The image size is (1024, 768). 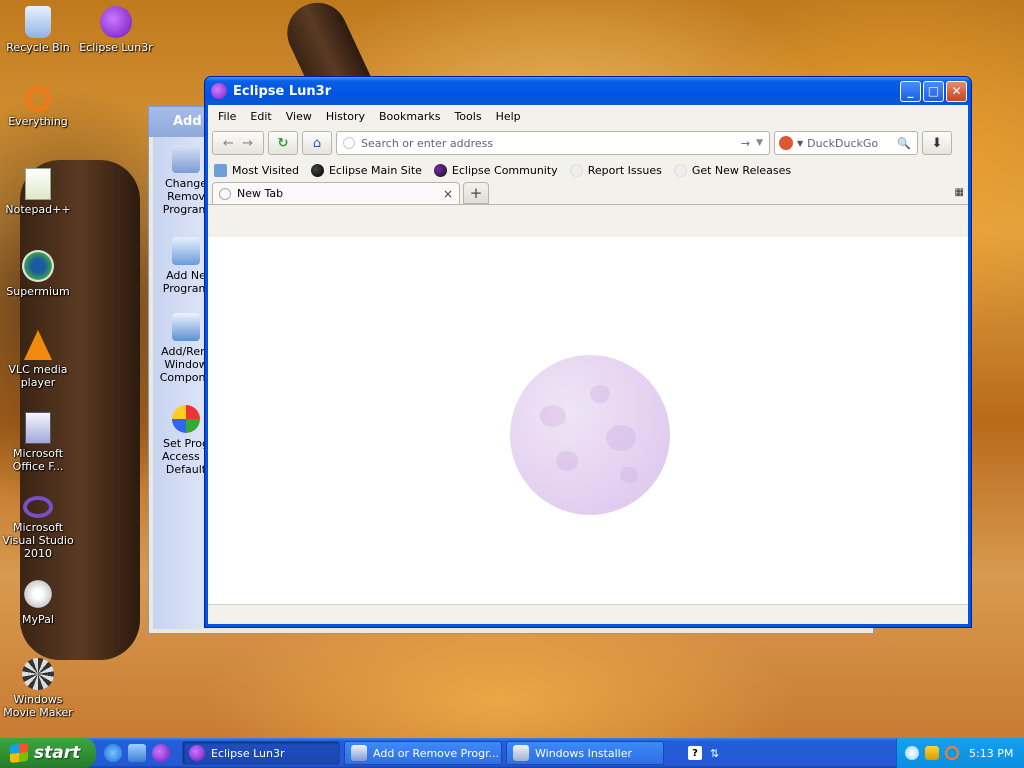 What do you see at coordinates (991, 753) in the screenshot?
I see `clock: 5:13 PM` at bounding box center [991, 753].